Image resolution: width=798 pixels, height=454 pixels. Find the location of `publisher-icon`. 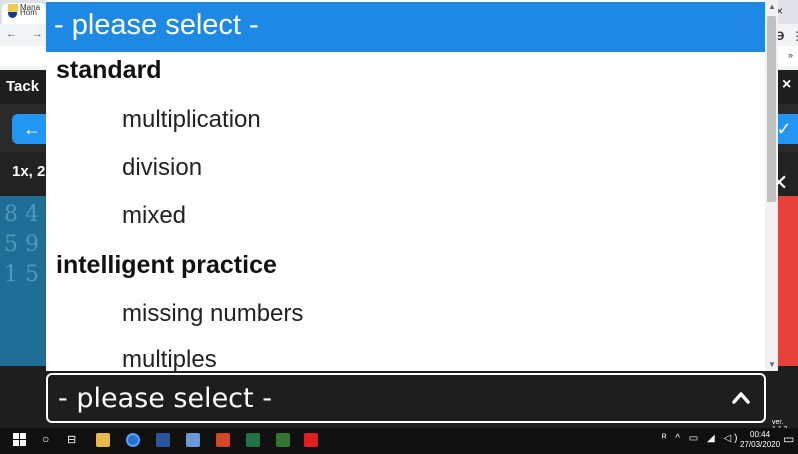

publisher-icon is located at coordinates (283, 440).